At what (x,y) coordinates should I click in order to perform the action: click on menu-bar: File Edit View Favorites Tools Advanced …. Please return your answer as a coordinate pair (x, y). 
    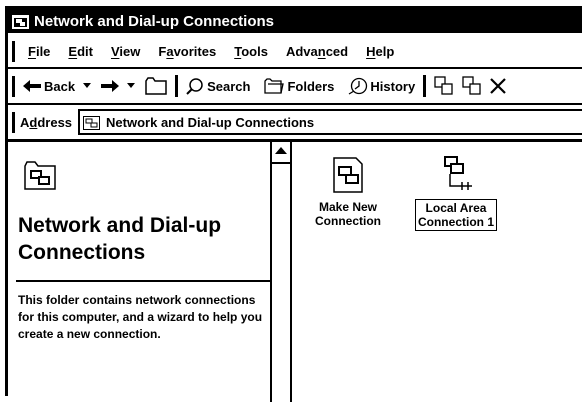
    Looking at the image, I should click on (295, 52).